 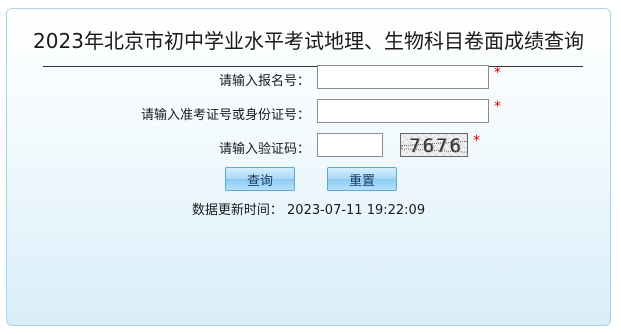 I want to click on registration-number-input, so click(x=403, y=77).